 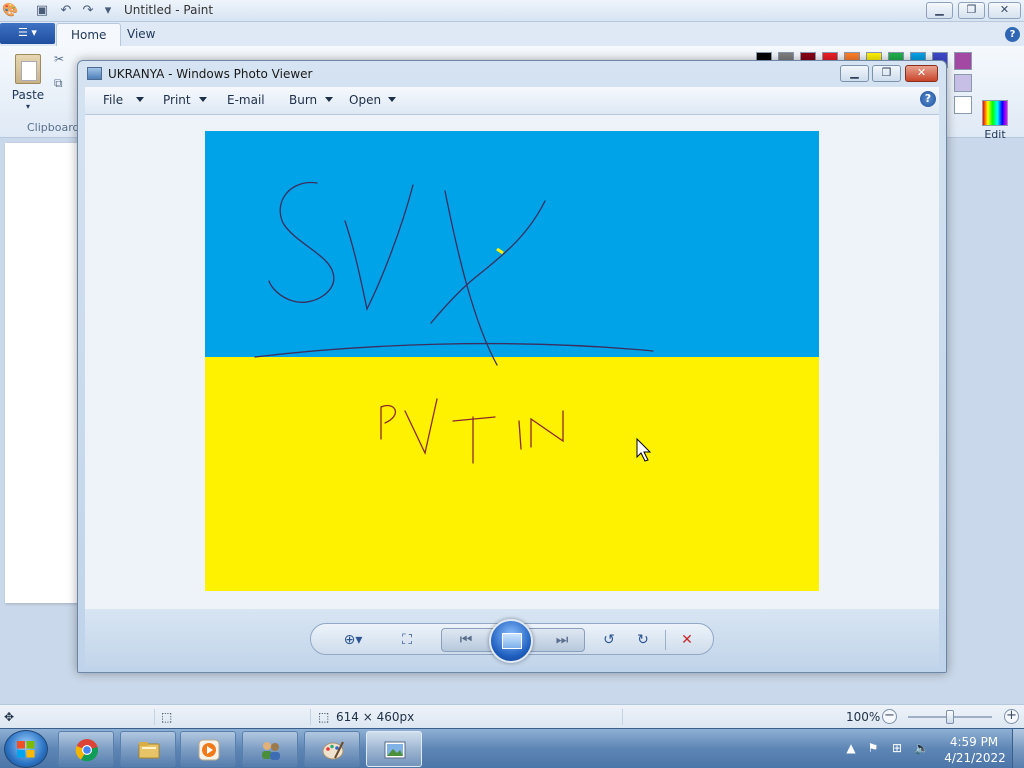 I want to click on show-desktop-button, so click(x=1018, y=748).